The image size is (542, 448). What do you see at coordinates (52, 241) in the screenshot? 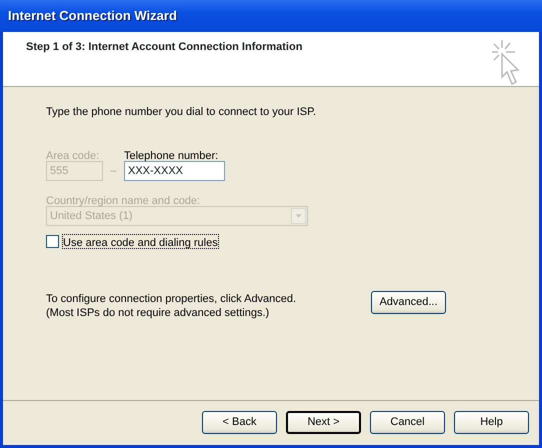
I see `checkbox` at bounding box center [52, 241].